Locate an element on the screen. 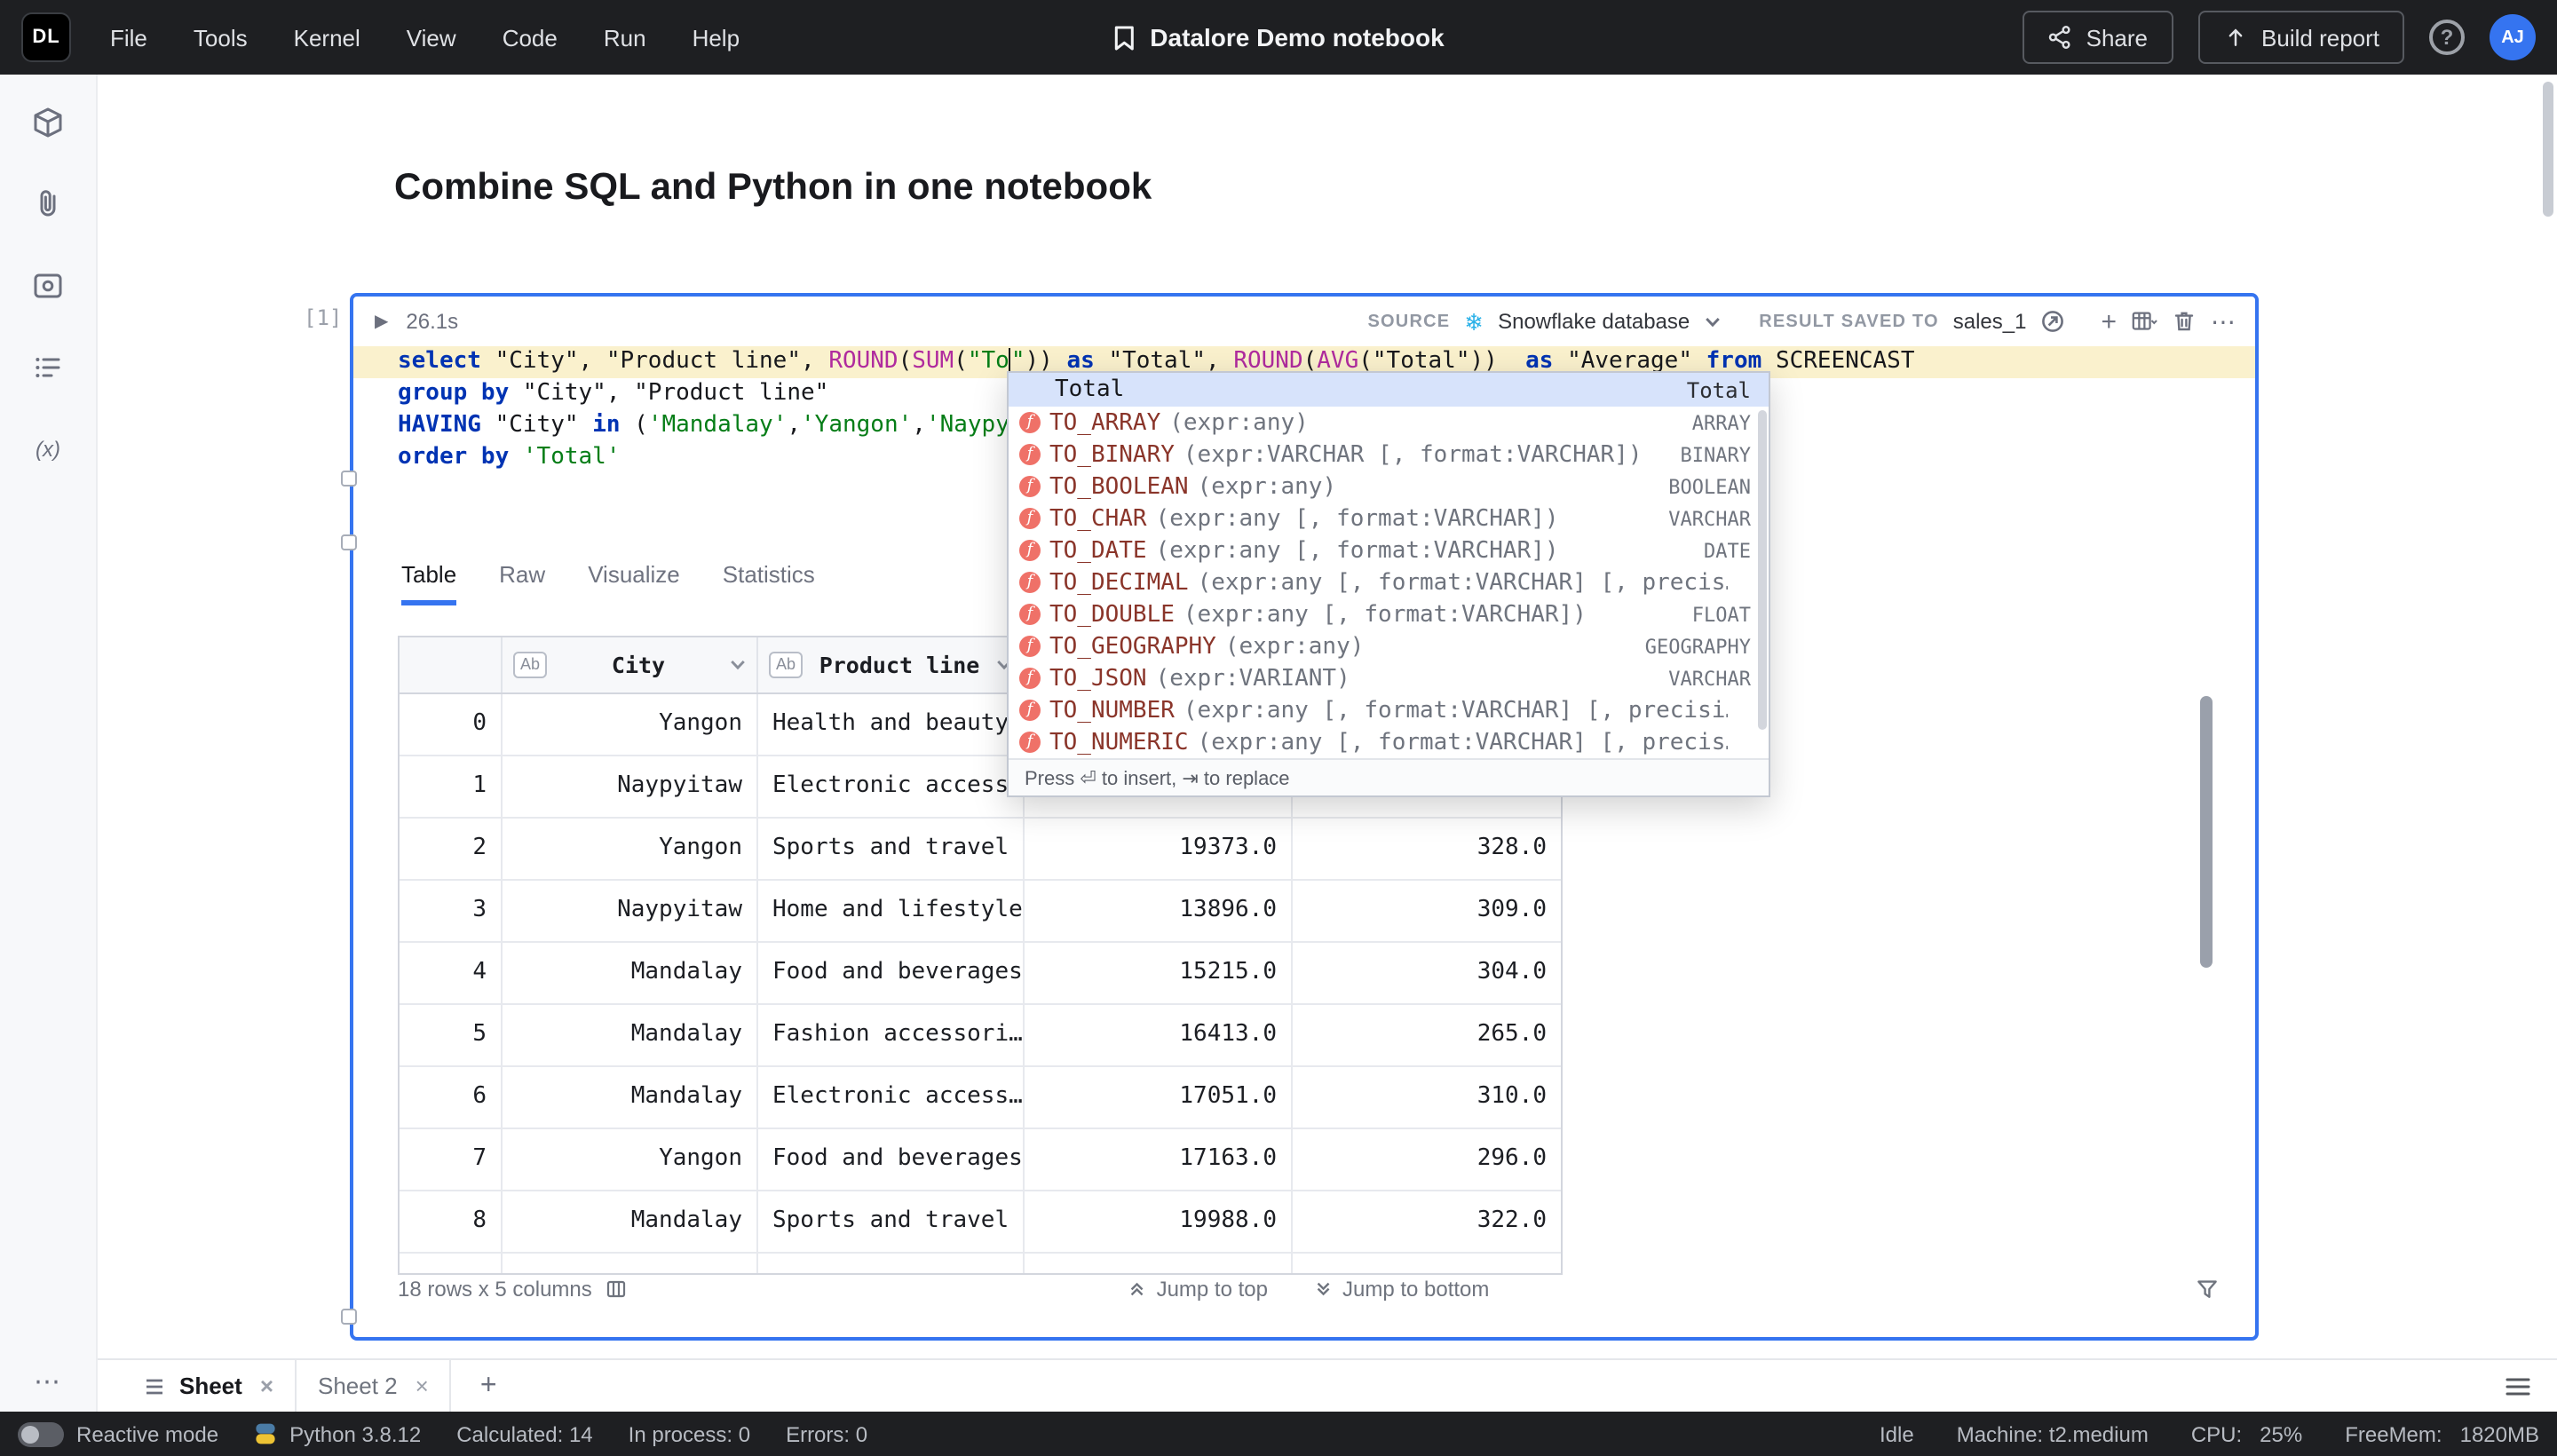 The height and width of the screenshot is (1456, 2557). menu-code: Code is located at coordinates (530, 37).